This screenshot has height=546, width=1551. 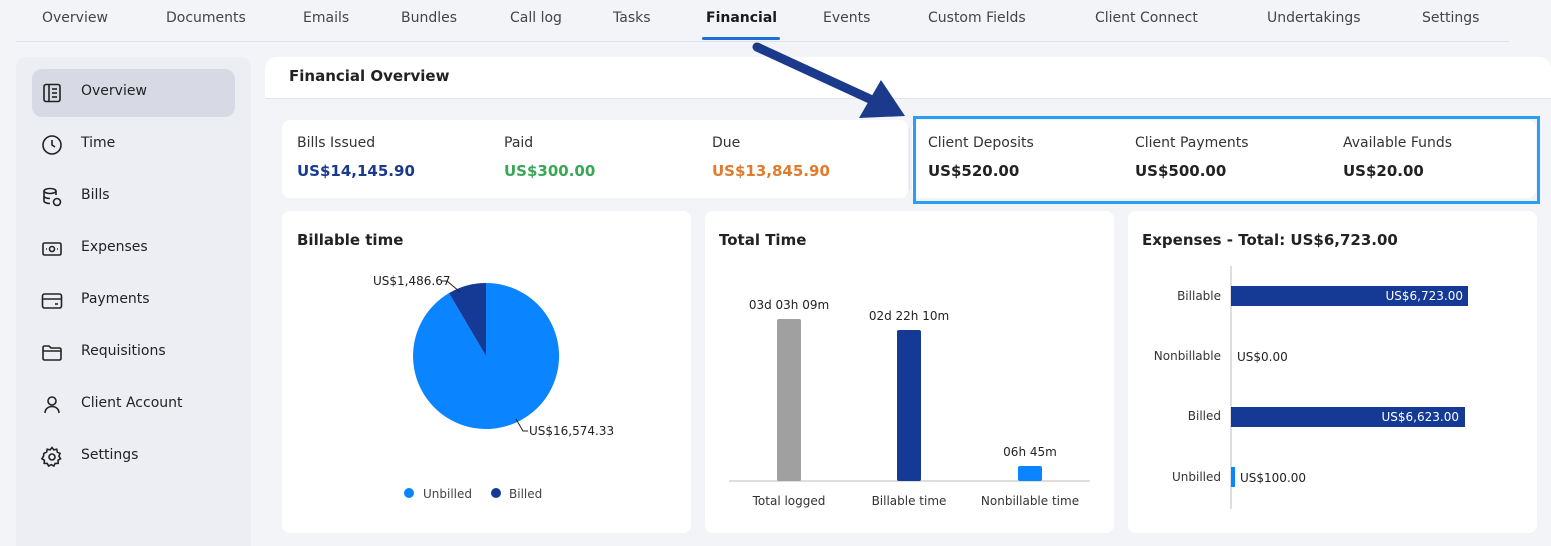 I want to click on bar-label: US$0.00, so click(x=1262, y=357).